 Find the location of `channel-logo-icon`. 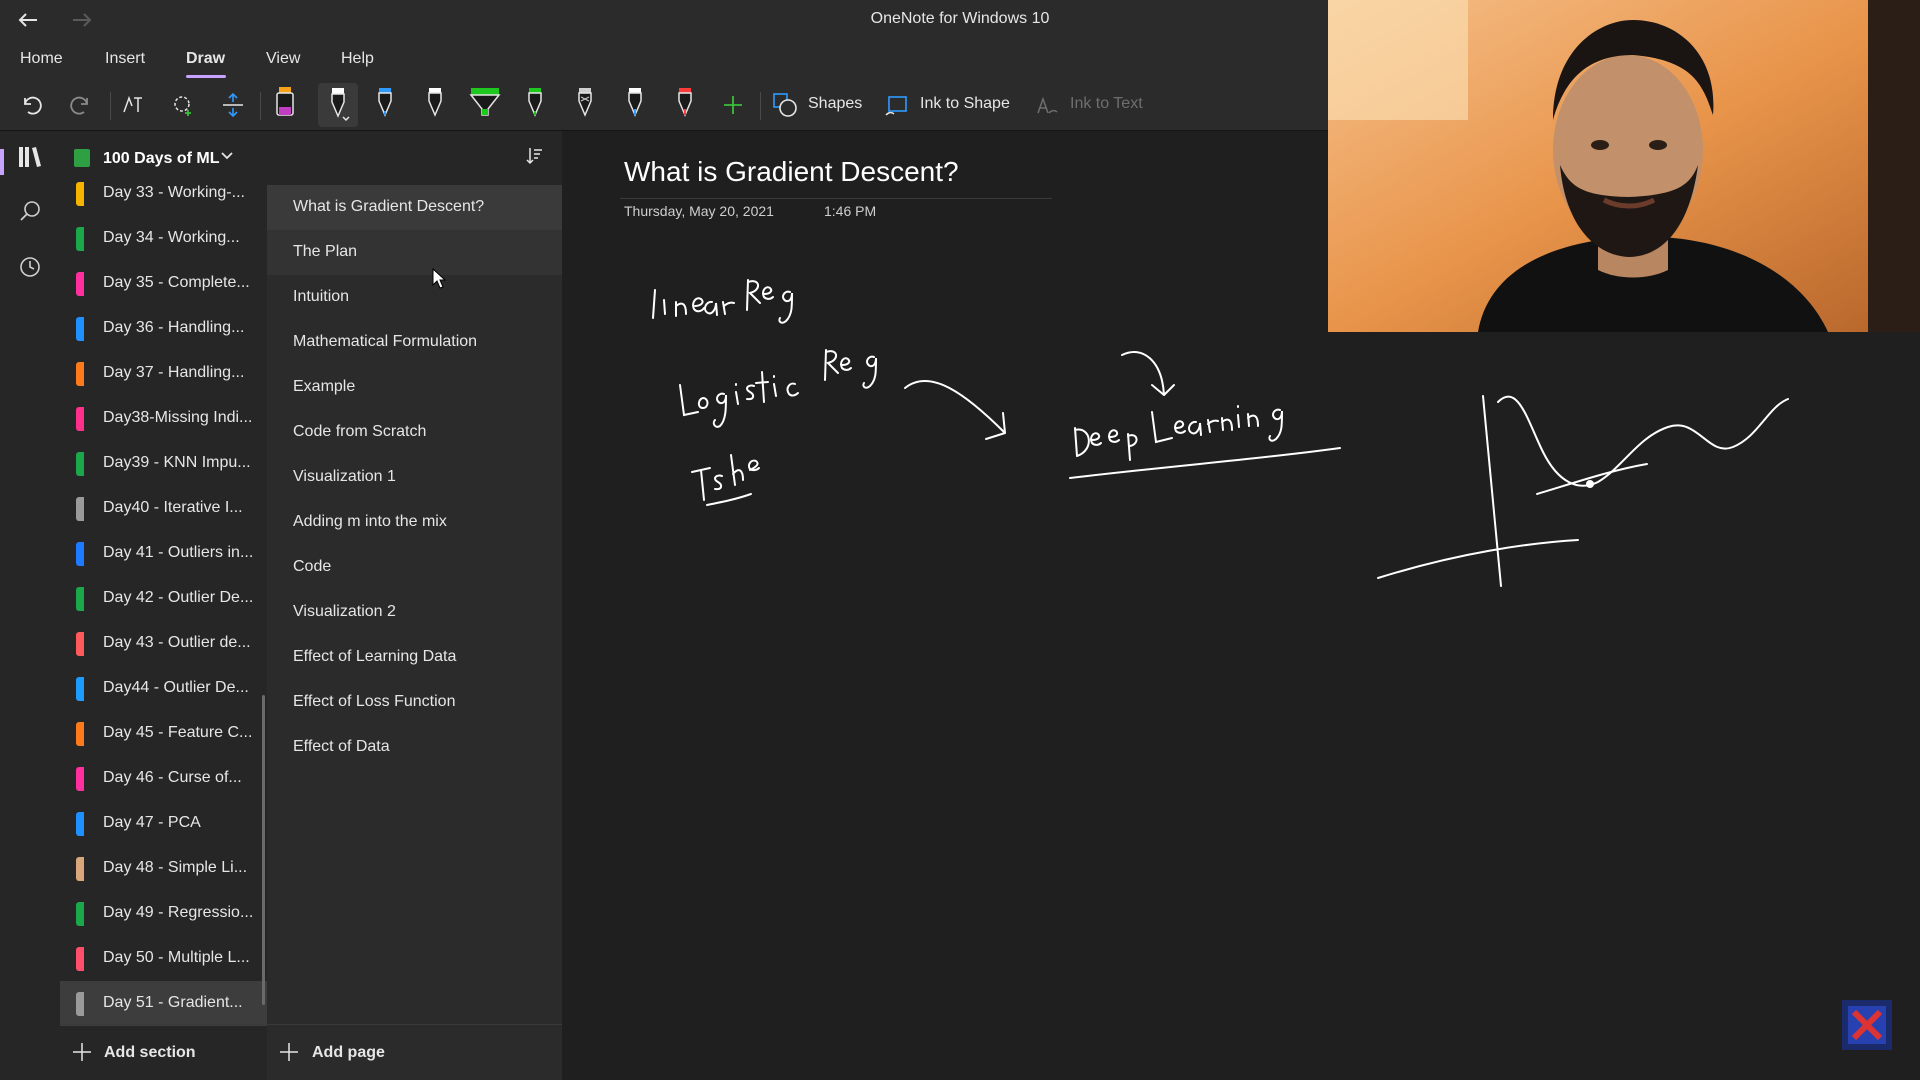

channel-logo-icon is located at coordinates (1867, 1025).